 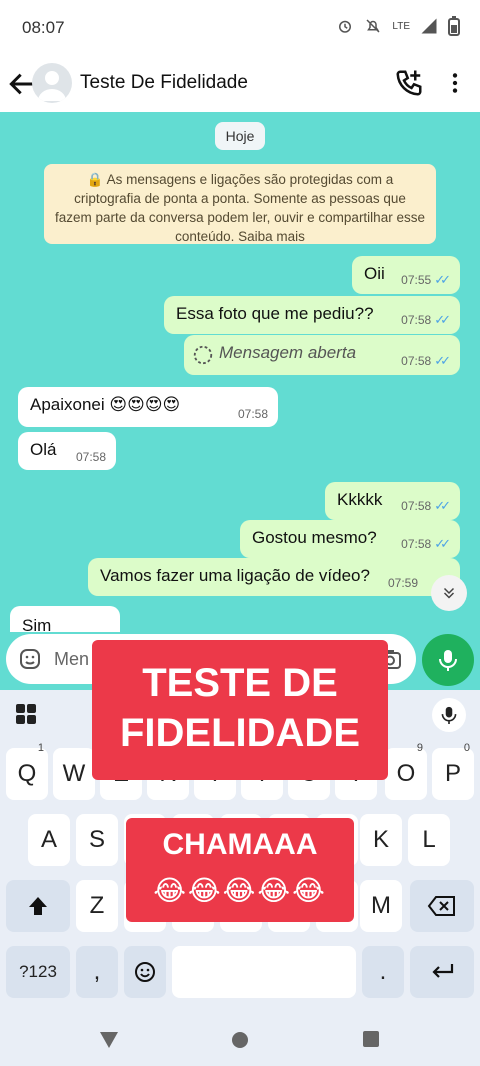 I want to click on key-m: M, so click(x=381, y=906).